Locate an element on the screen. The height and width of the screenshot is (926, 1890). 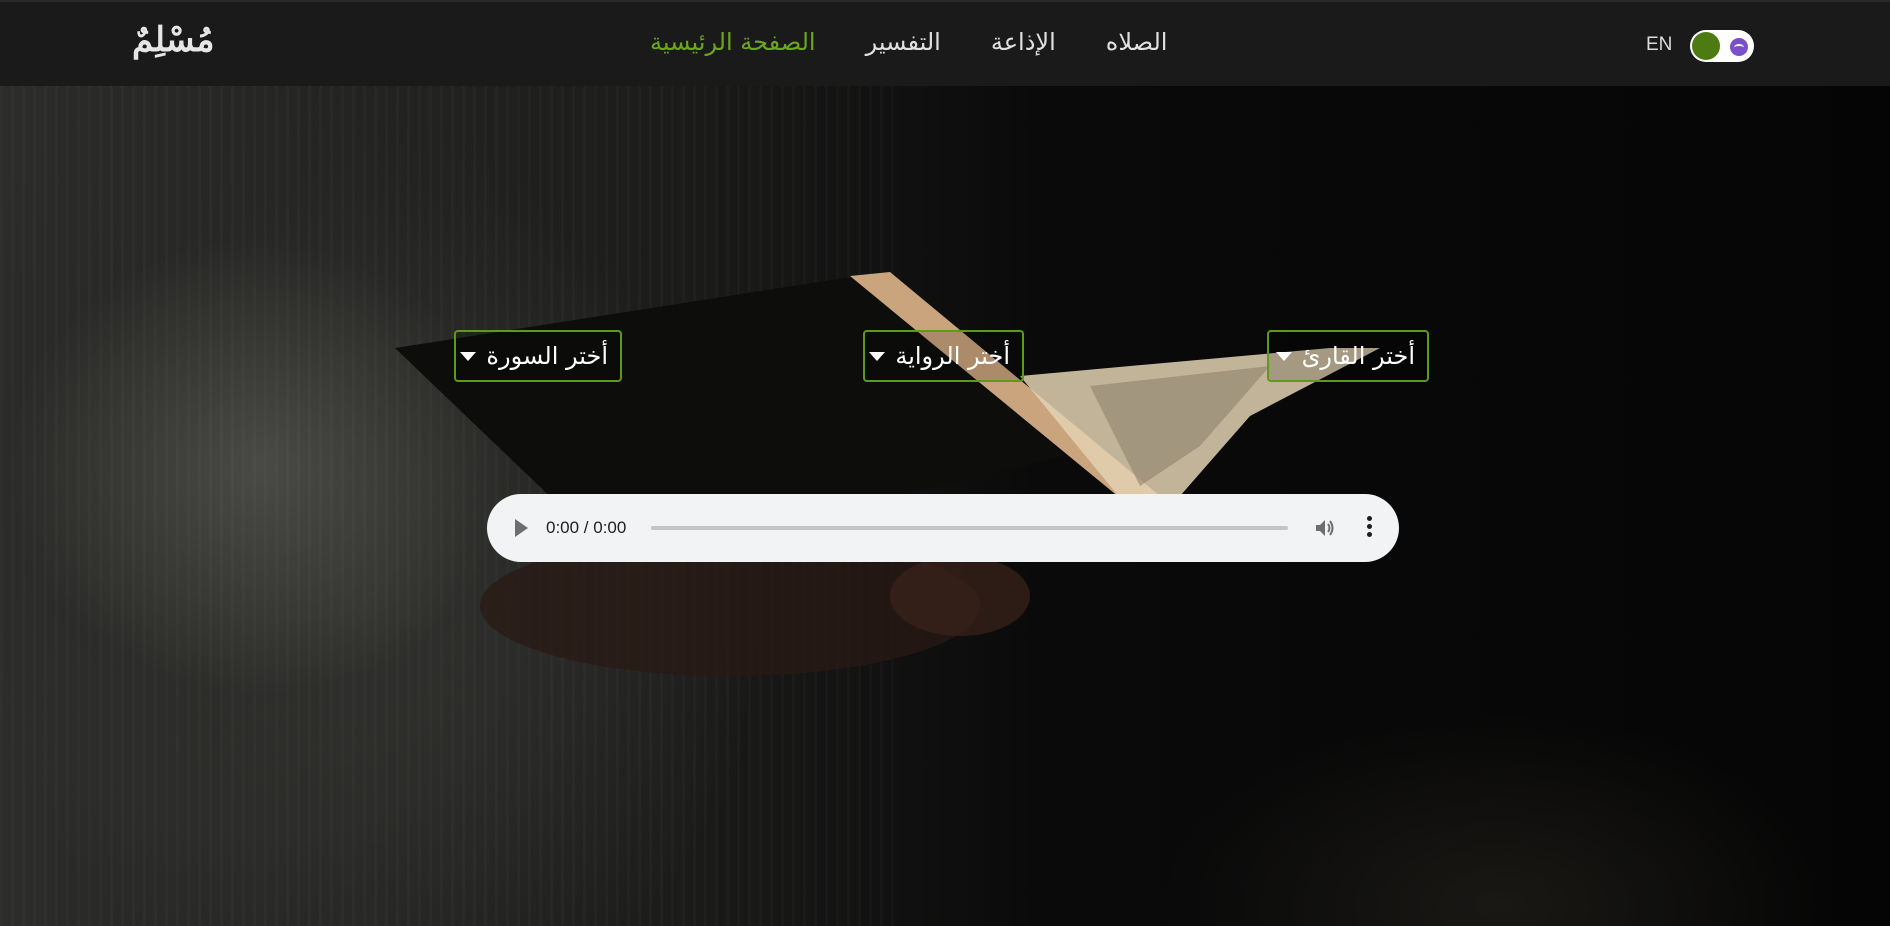
moon-icon is located at coordinates (1739, 47).